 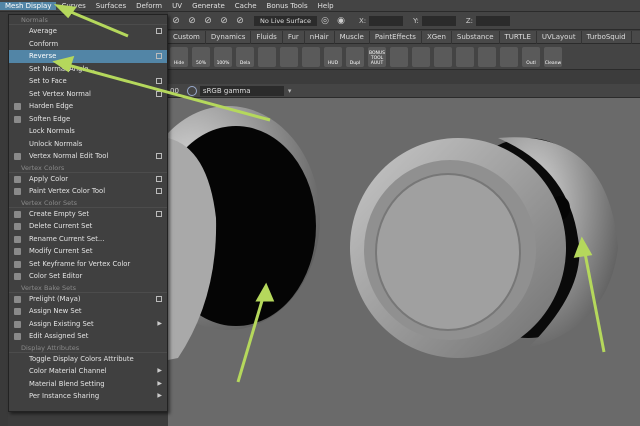 What do you see at coordinates (476, 37) in the screenshot?
I see `shelf-tab-substance: Substance` at bounding box center [476, 37].